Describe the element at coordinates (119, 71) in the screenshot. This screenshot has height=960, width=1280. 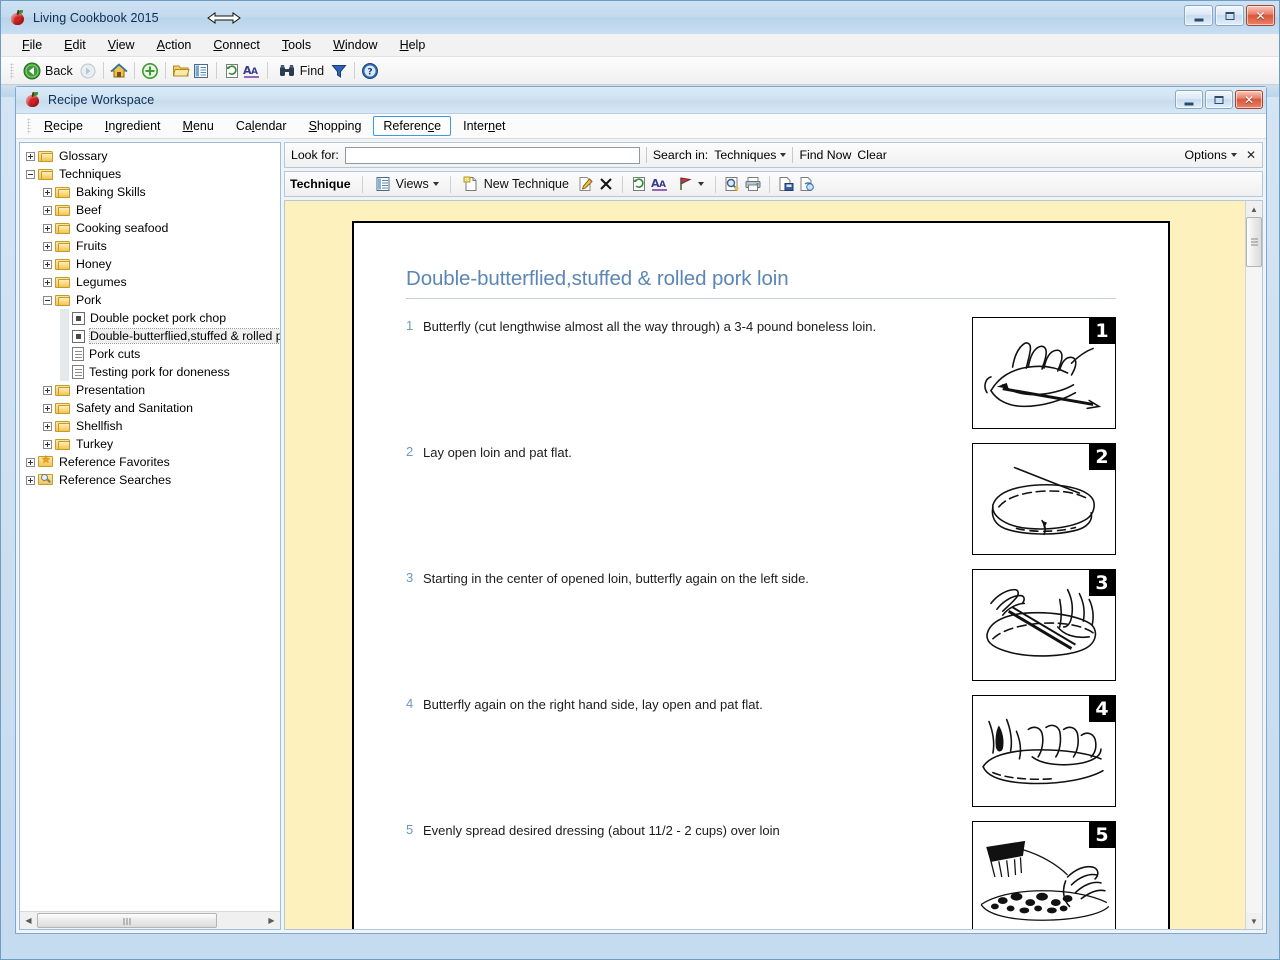
I see `home-icon` at that location.